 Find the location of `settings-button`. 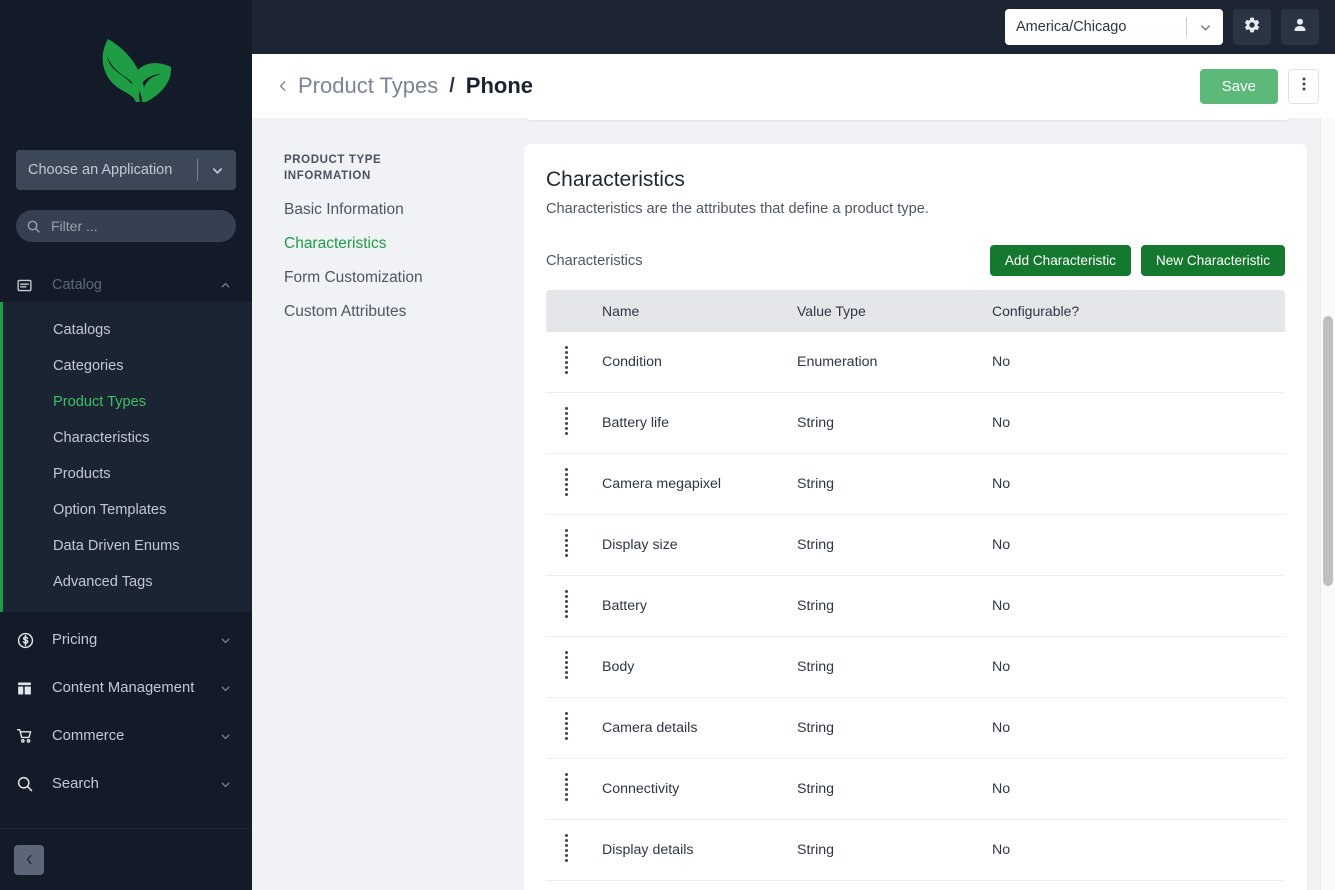

settings-button is located at coordinates (1252, 27).